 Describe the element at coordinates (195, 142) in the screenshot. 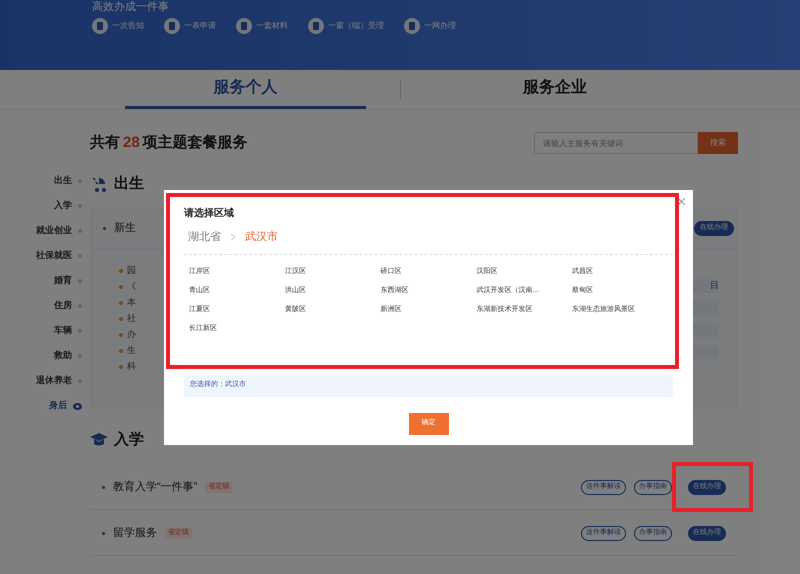

I see `summary-text: 项主题套餐服务` at that location.